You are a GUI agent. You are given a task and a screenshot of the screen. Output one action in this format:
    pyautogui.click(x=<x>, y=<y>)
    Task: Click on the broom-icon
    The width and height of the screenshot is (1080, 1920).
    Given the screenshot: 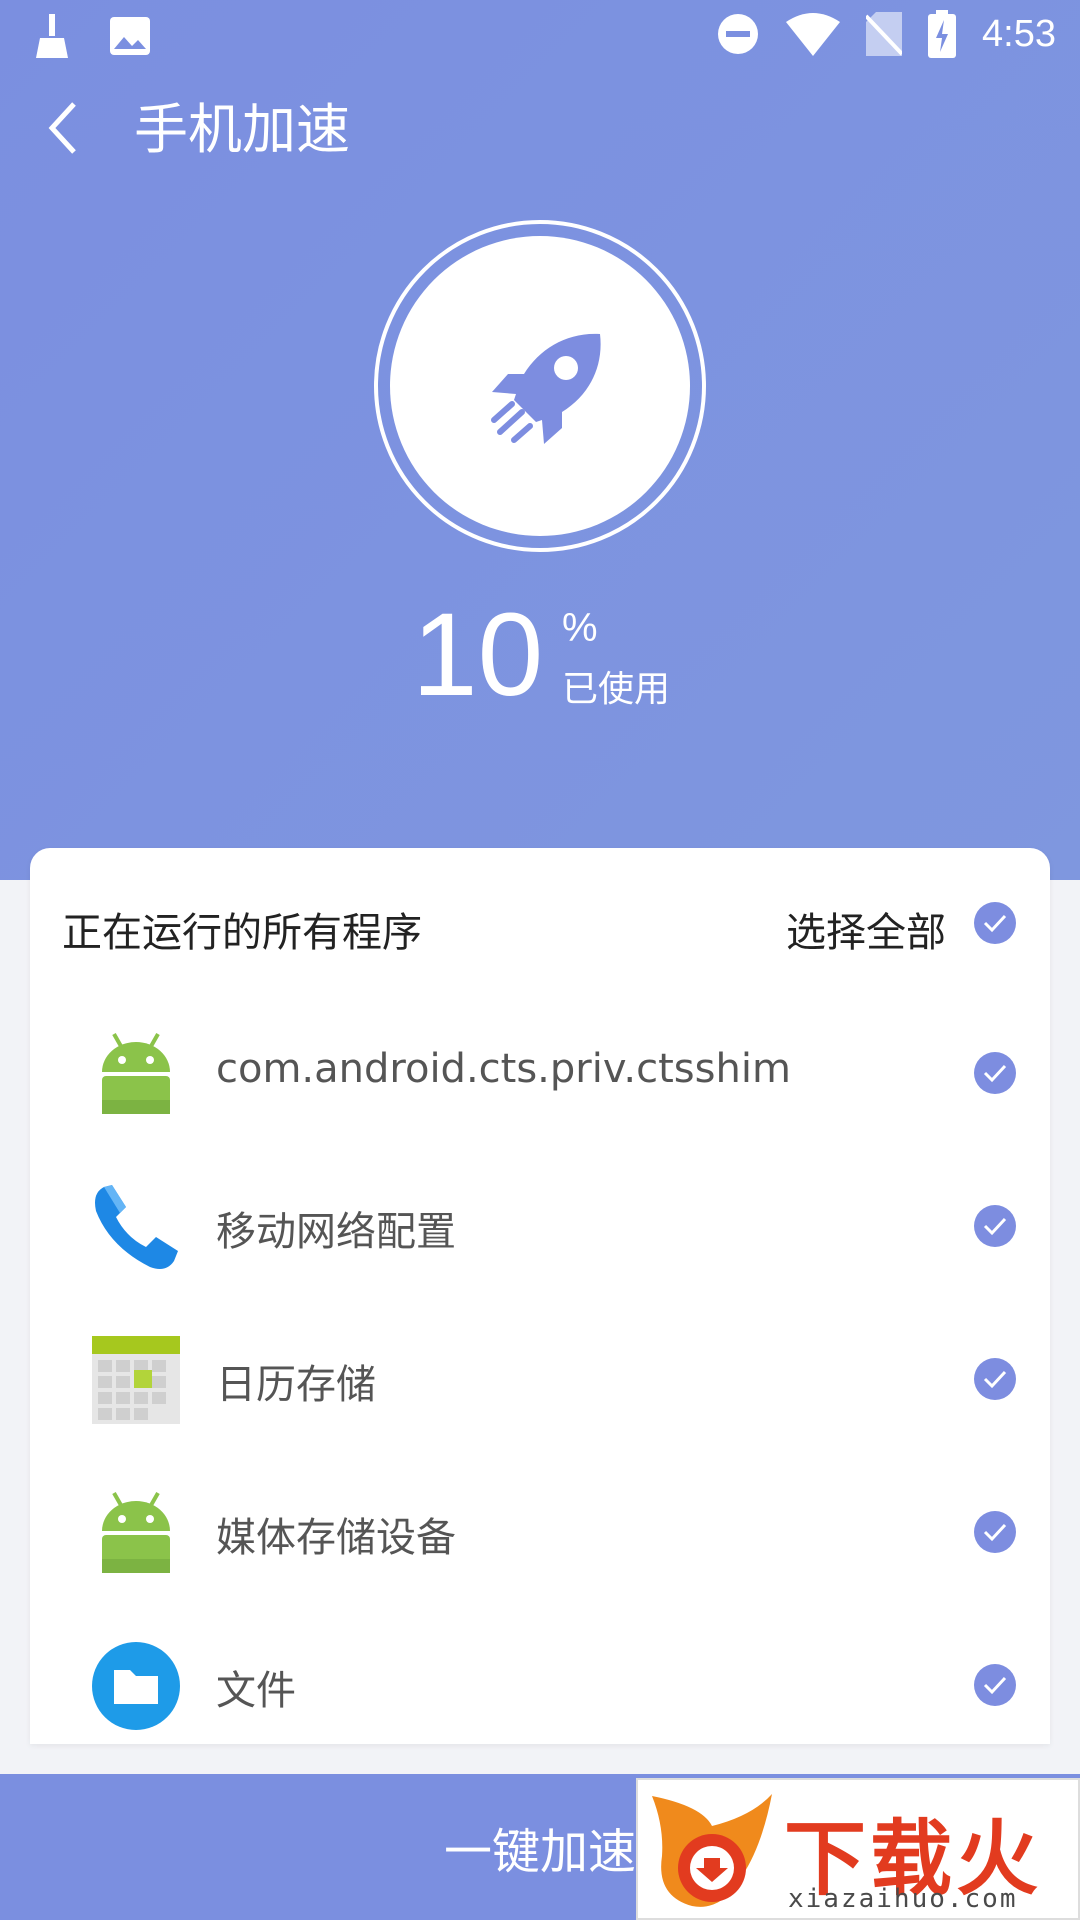 What is the action you would take?
    pyautogui.click(x=52, y=36)
    